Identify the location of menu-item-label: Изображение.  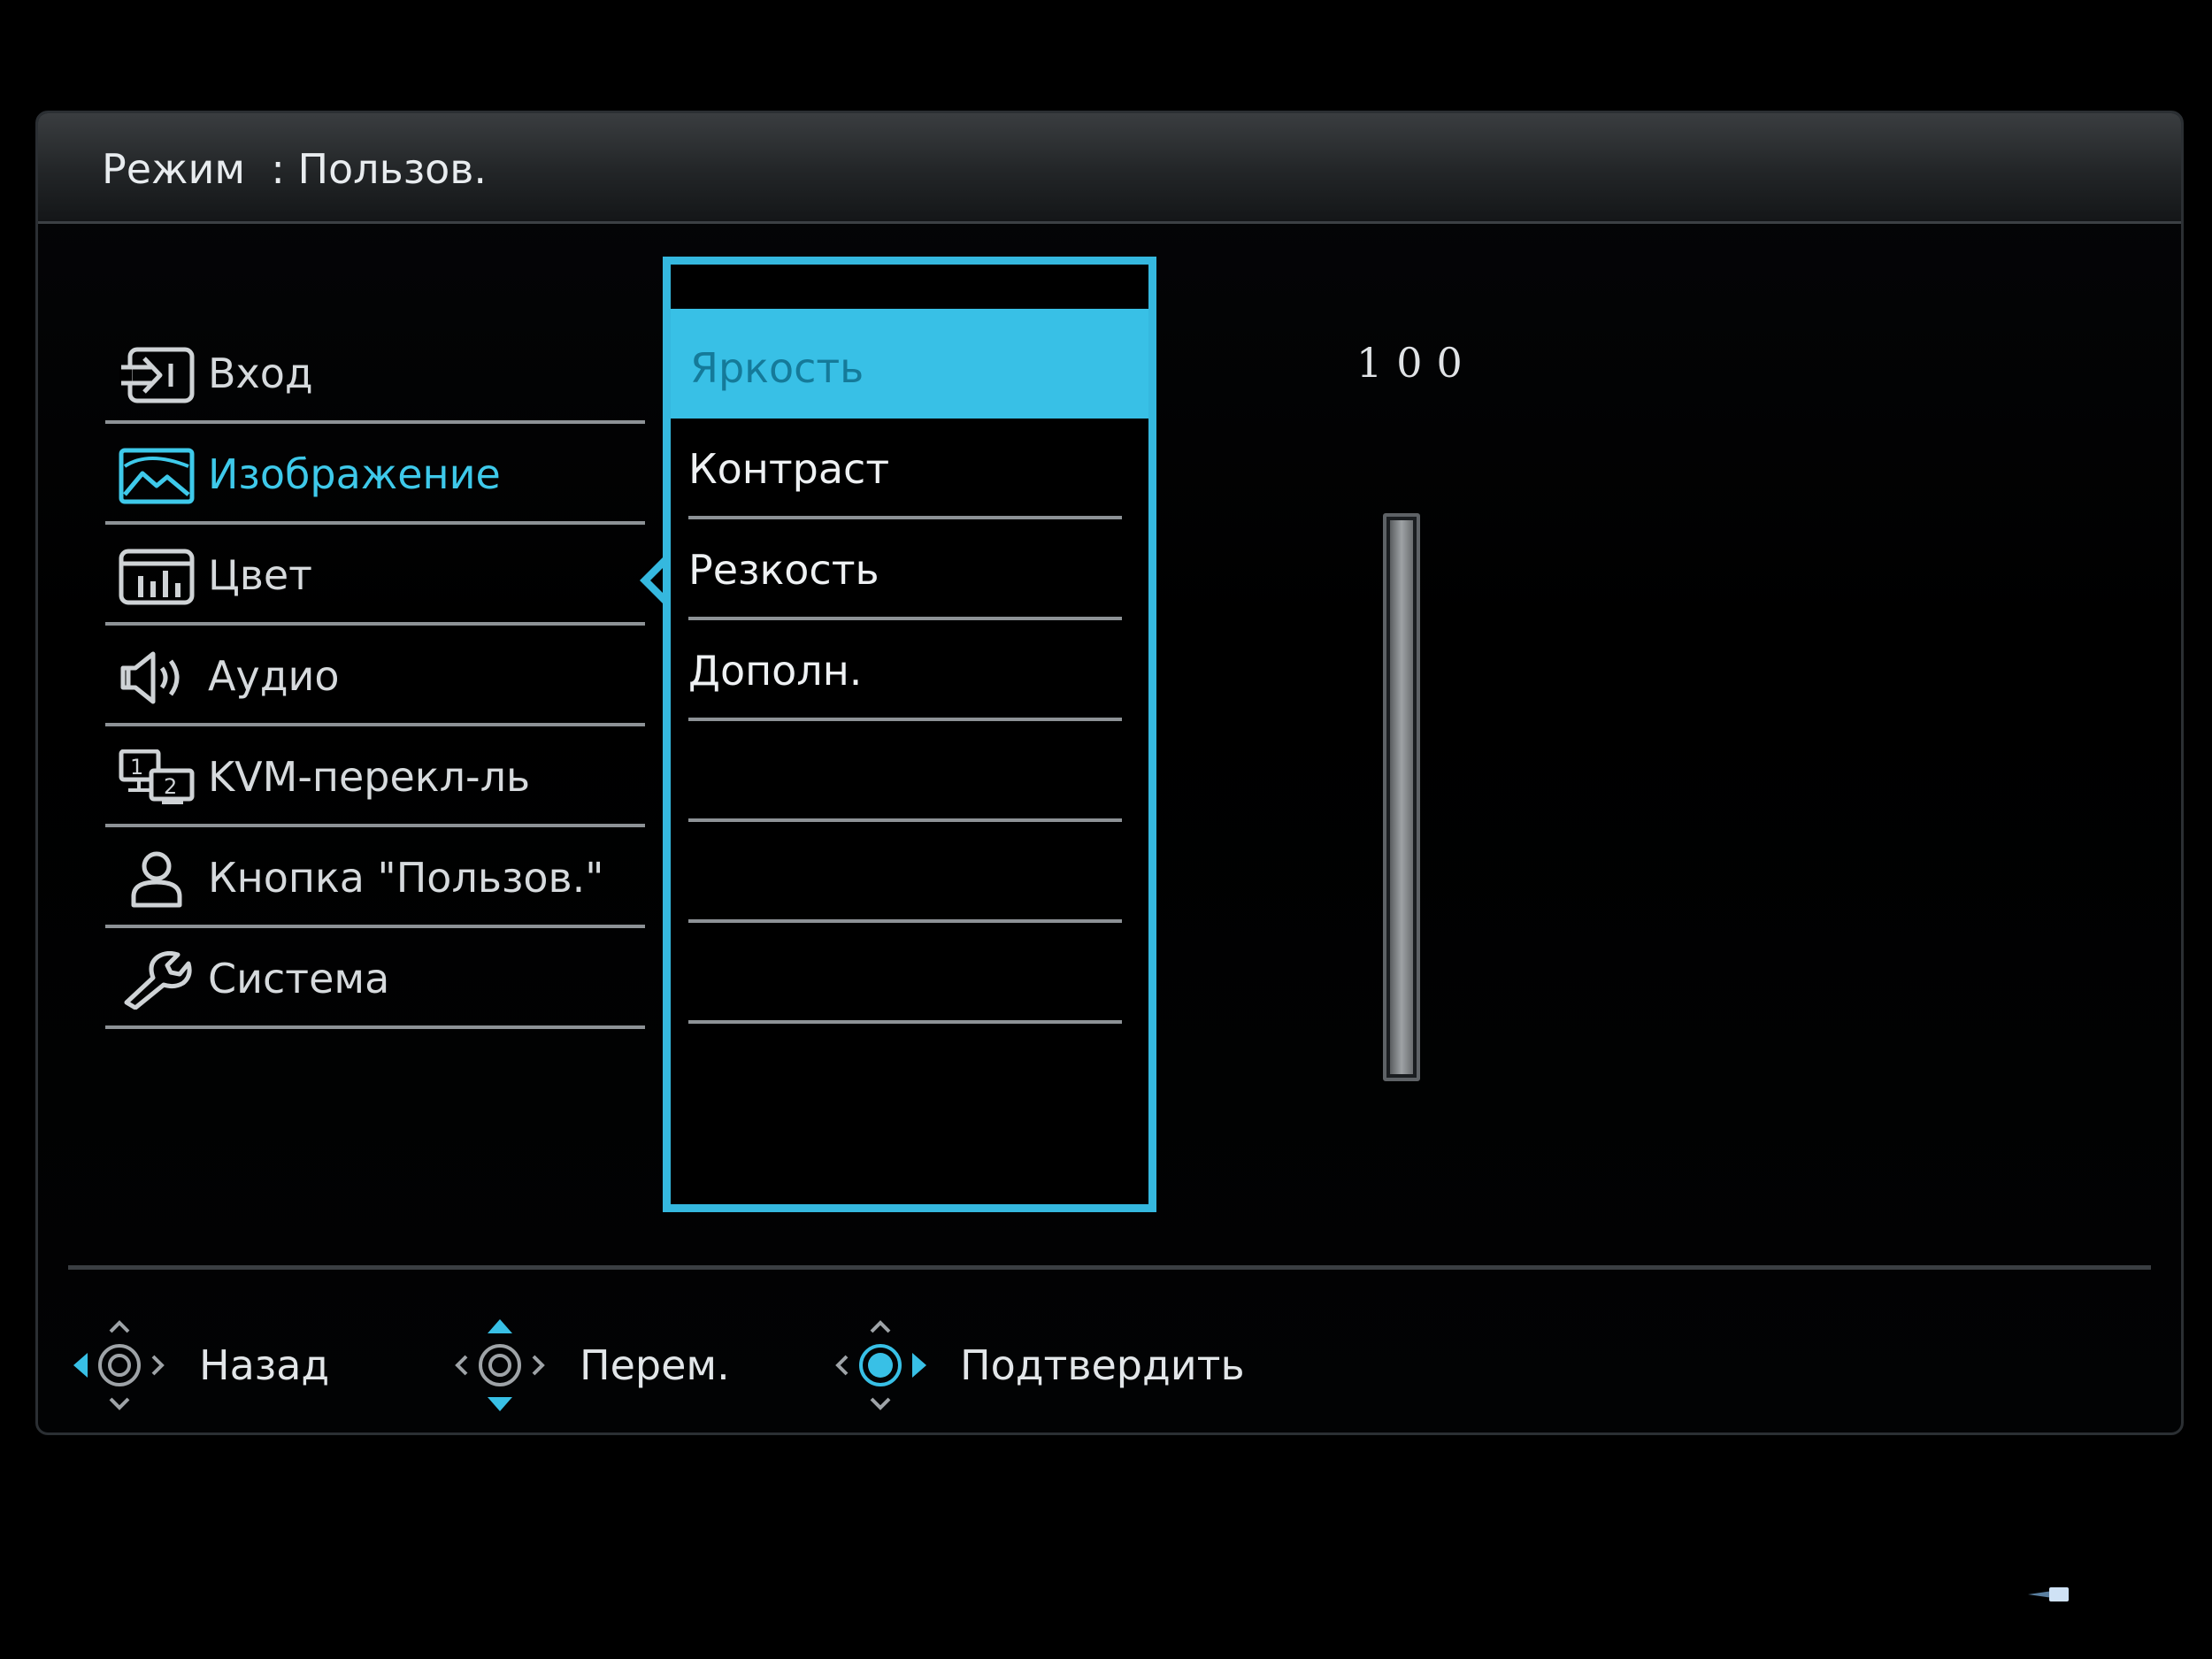
(355, 474).